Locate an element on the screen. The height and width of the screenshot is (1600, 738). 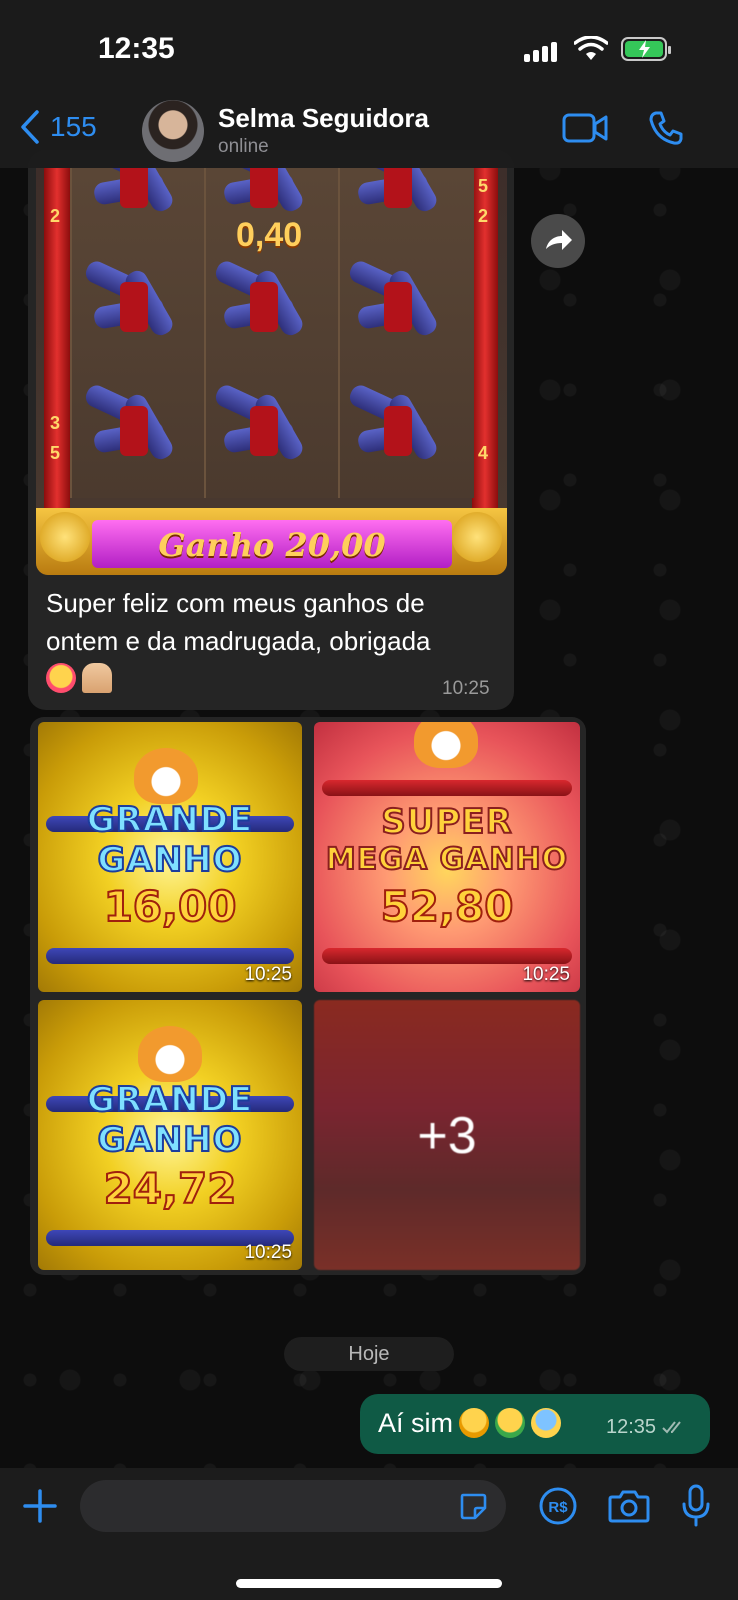
forward-button is located at coordinates (558, 241).